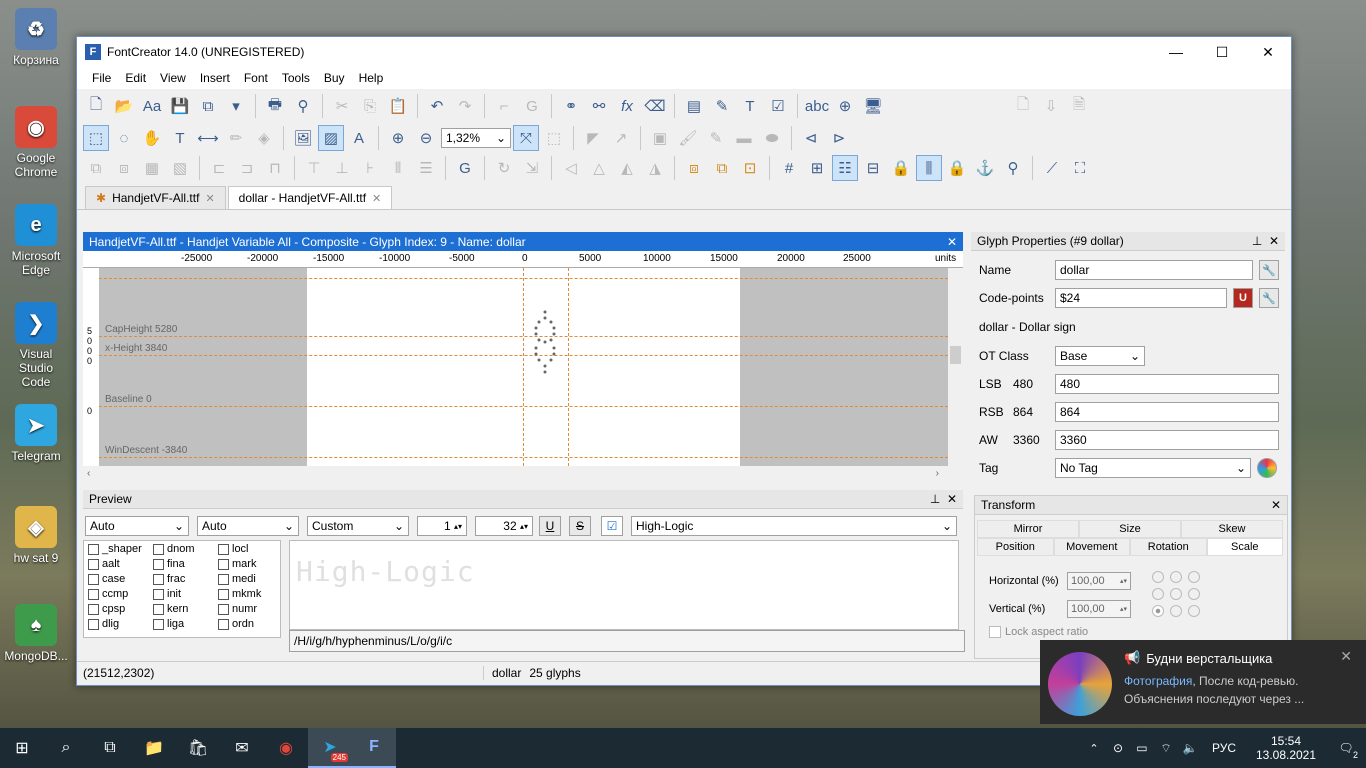  What do you see at coordinates (342, 168) in the screenshot?
I see `align-middle-icon: ⊥` at bounding box center [342, 168].